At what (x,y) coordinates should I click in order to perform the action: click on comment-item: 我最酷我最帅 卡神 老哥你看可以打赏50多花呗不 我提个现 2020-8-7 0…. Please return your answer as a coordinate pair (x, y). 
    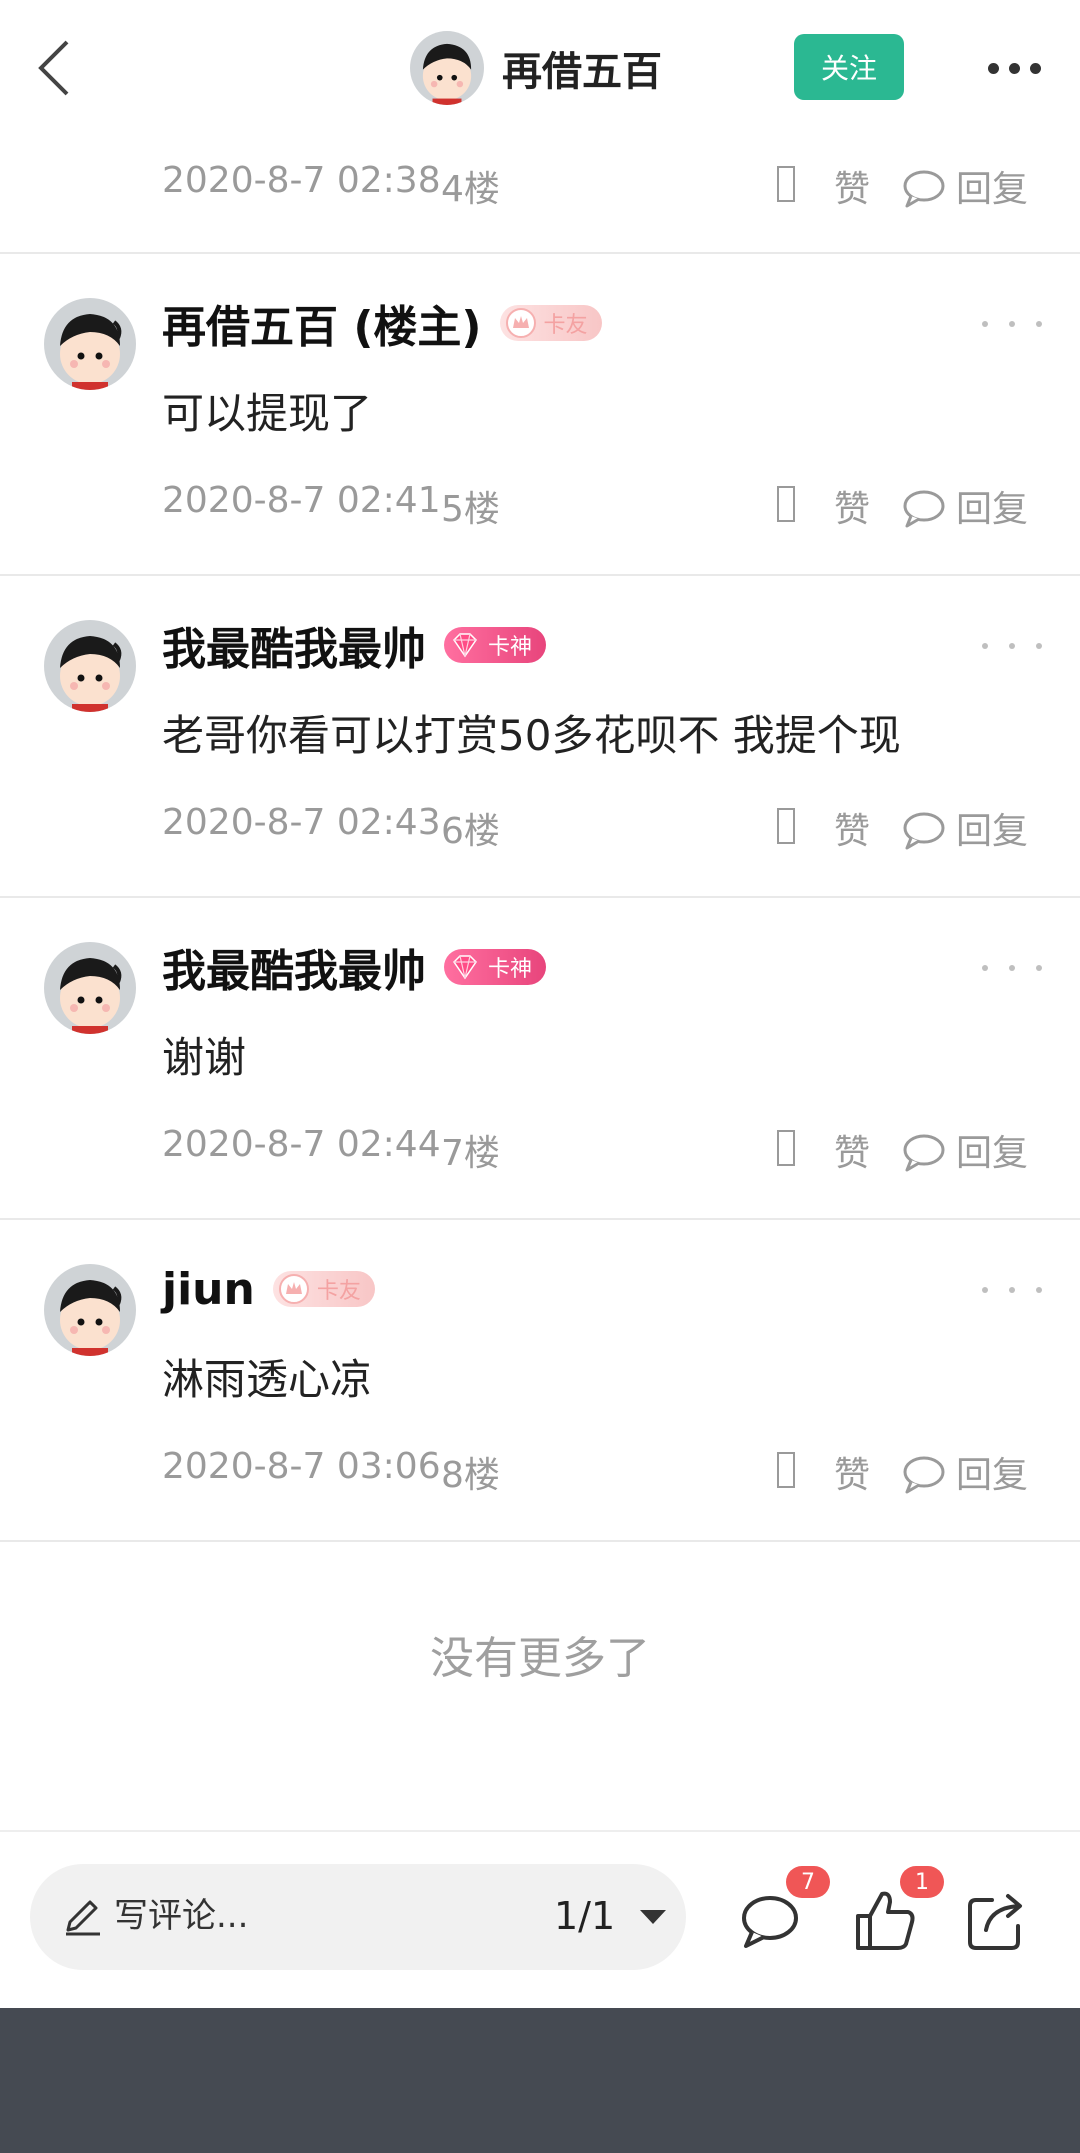
    Looking at the image, I should click on (540, 737).